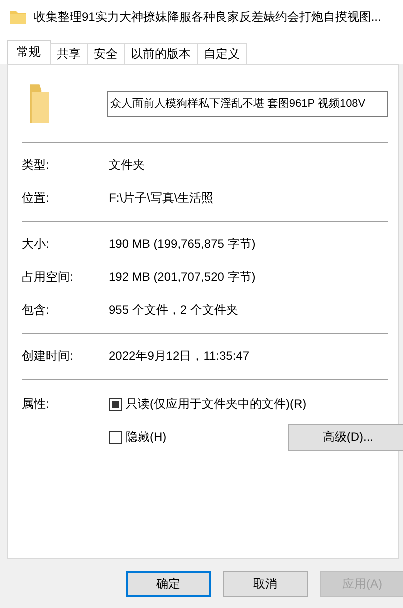 The image size is (403, 608). Describe the element at coordinates (36, 165) in the screenshot. I see `property-label: 类型:` at that location.